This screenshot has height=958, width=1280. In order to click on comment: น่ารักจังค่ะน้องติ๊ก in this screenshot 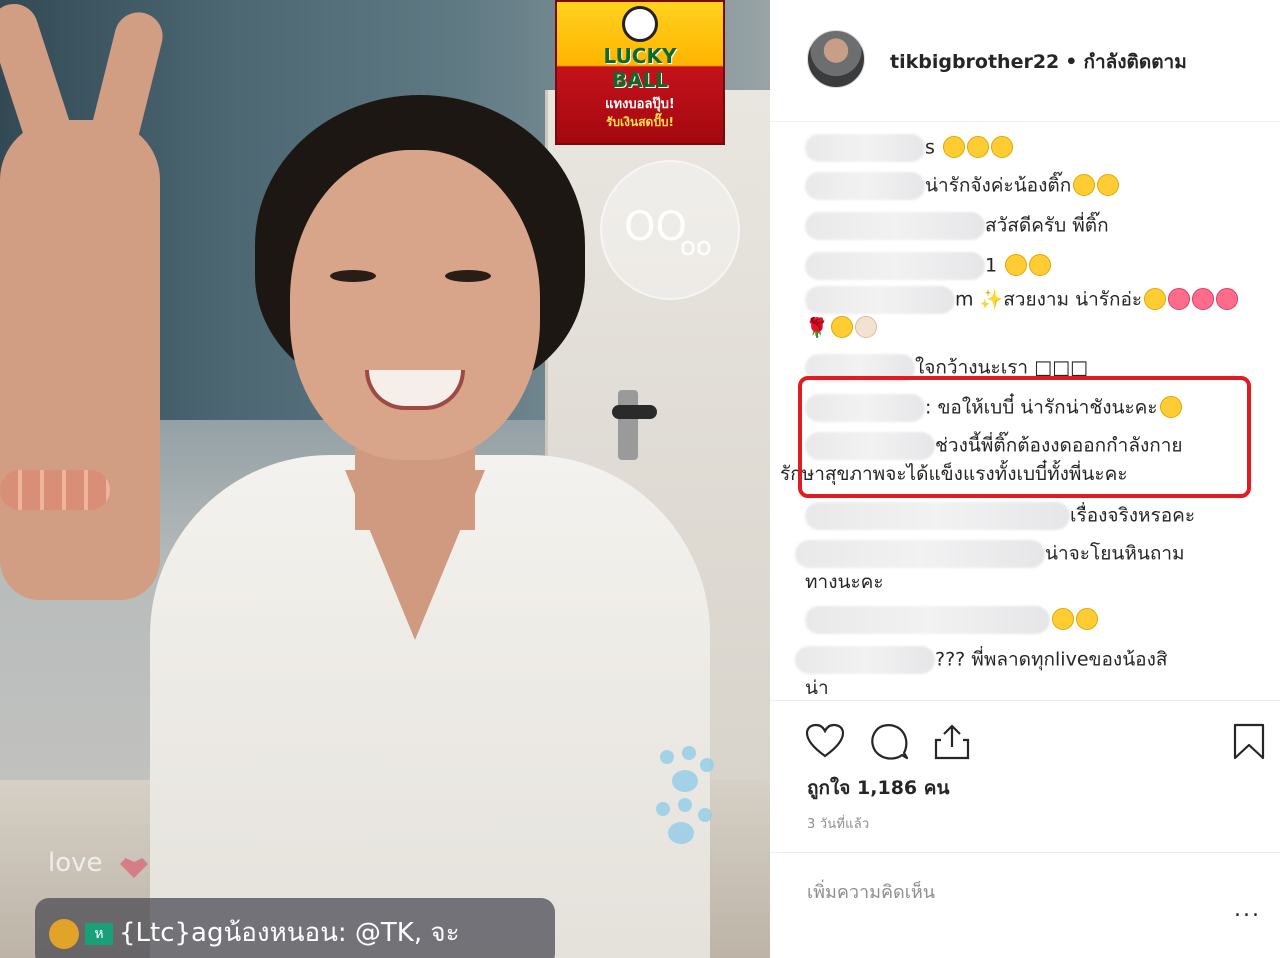, I will do `click(962, 186)`.